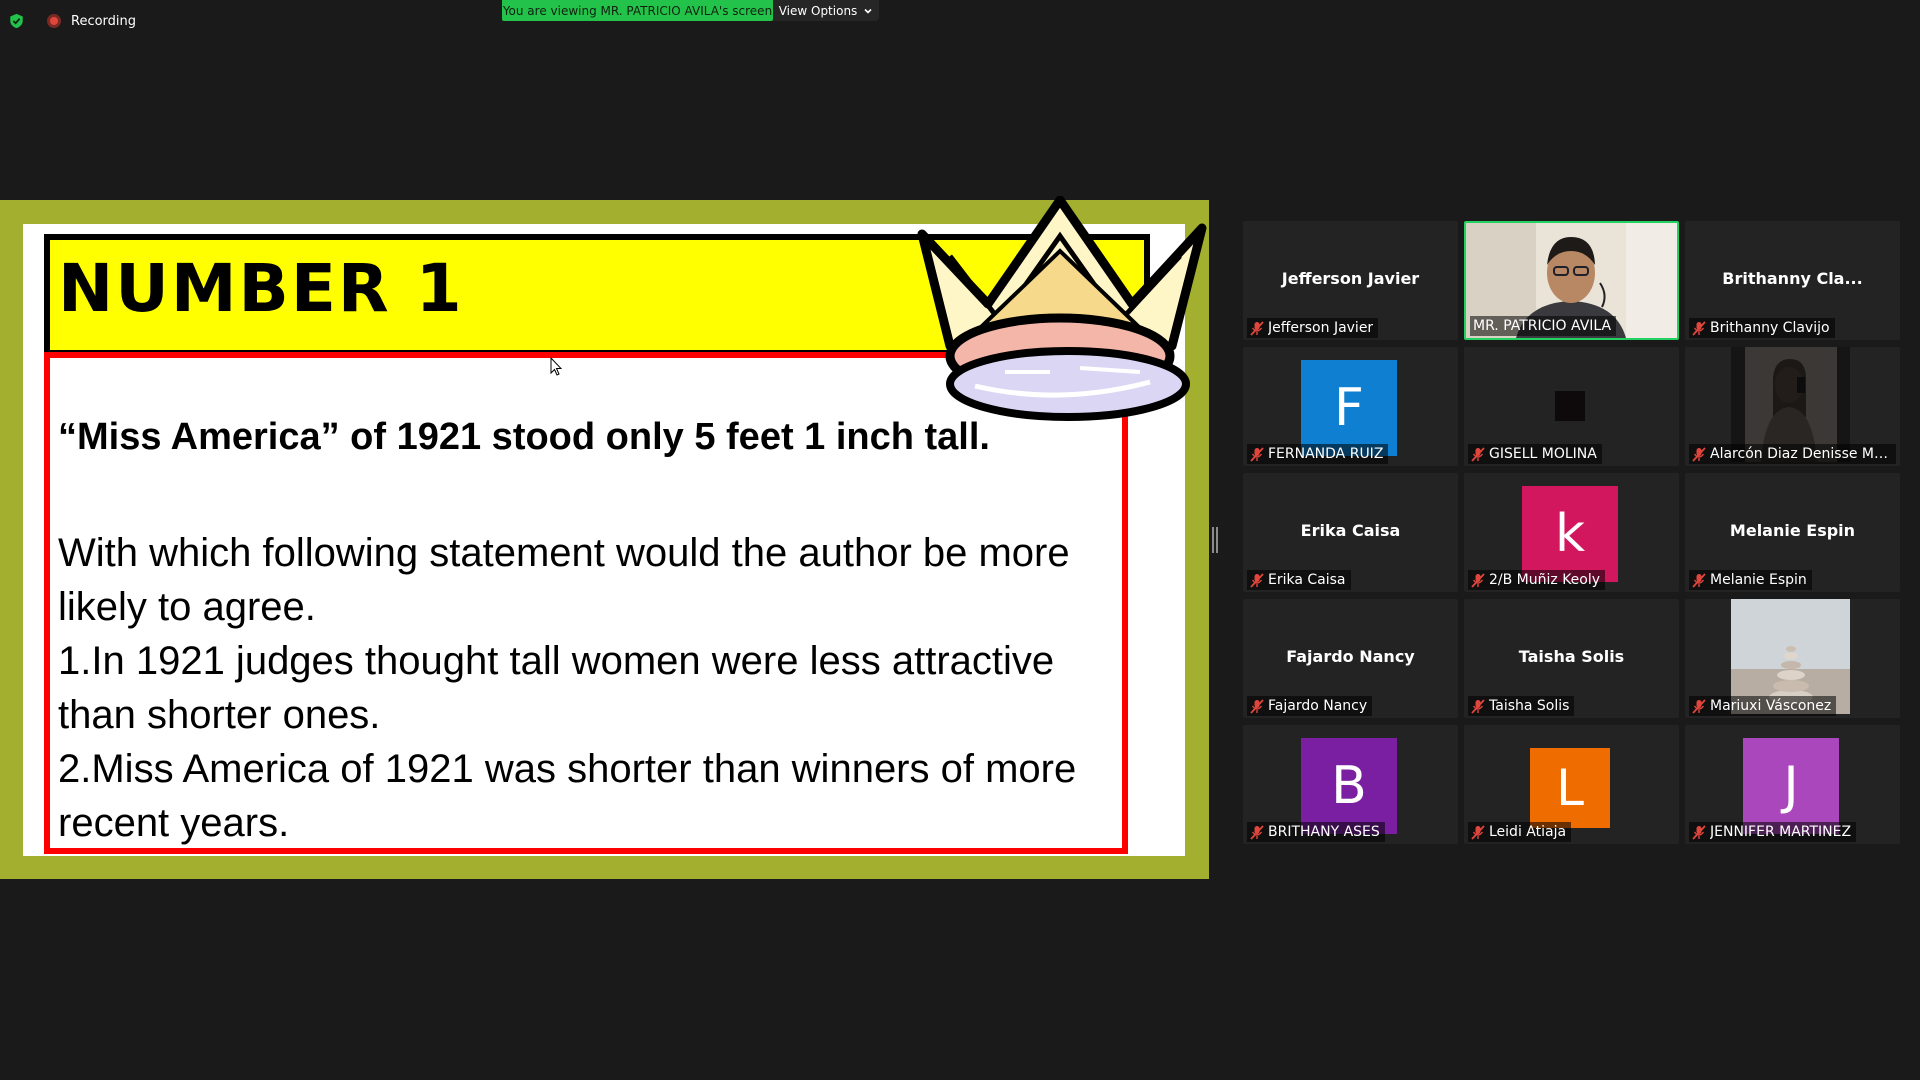 Image resolution: width=1920 pixels, height=1080 pixels. I want to click on participant-name: Erika Caisa, so click(1307, 580).